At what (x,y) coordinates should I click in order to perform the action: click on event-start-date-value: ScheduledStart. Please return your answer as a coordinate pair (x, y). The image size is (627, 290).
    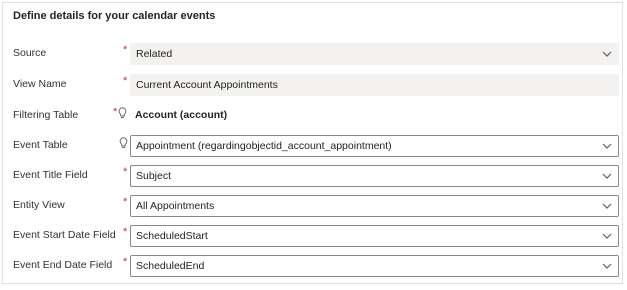
    Looking at the image, I should click on (172, 236).